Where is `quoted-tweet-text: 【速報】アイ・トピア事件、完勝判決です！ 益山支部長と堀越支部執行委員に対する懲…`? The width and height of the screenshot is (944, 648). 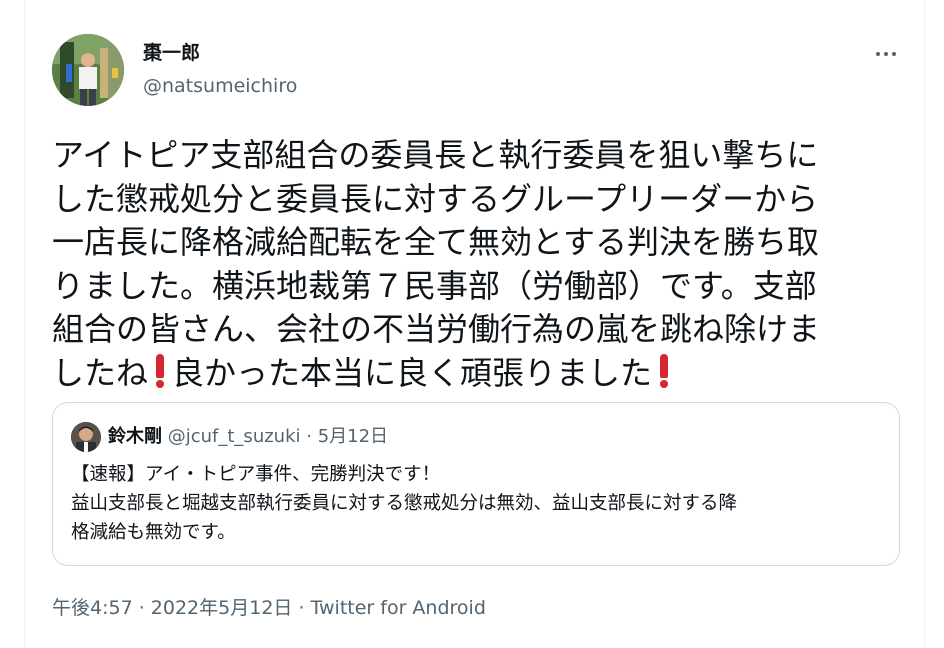 quoted-tweet-text: 【速報】アイ・トピア事件、完勝判決です！ 益山支部長と堀越支部執行委員に対する懲… is located at coordinates (481, 503).